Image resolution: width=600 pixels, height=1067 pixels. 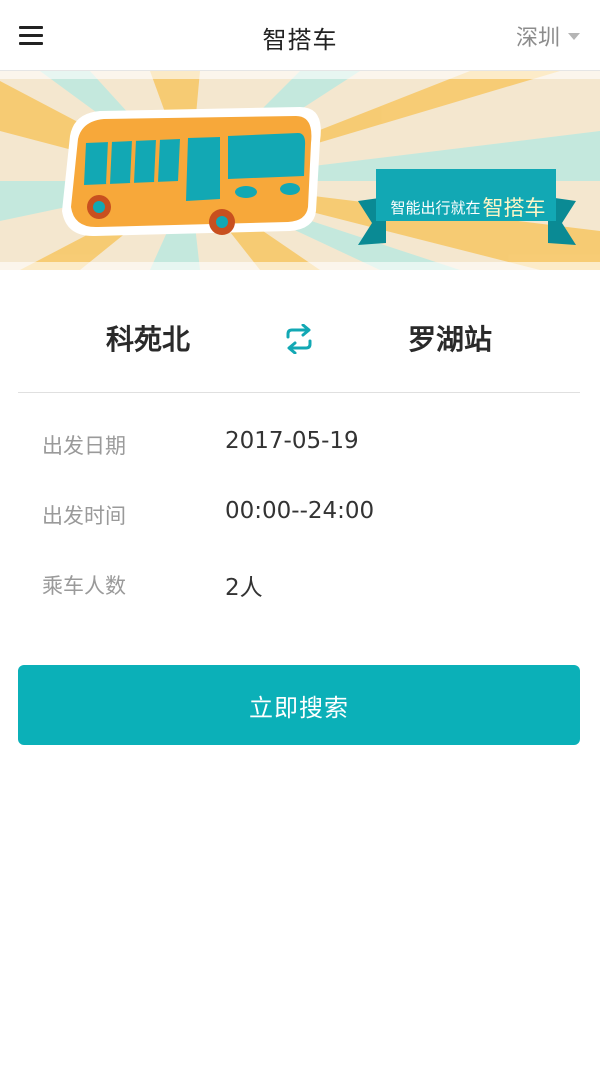 I want to click on departure-date-label: 出发日期, so click(x=84, y=446).